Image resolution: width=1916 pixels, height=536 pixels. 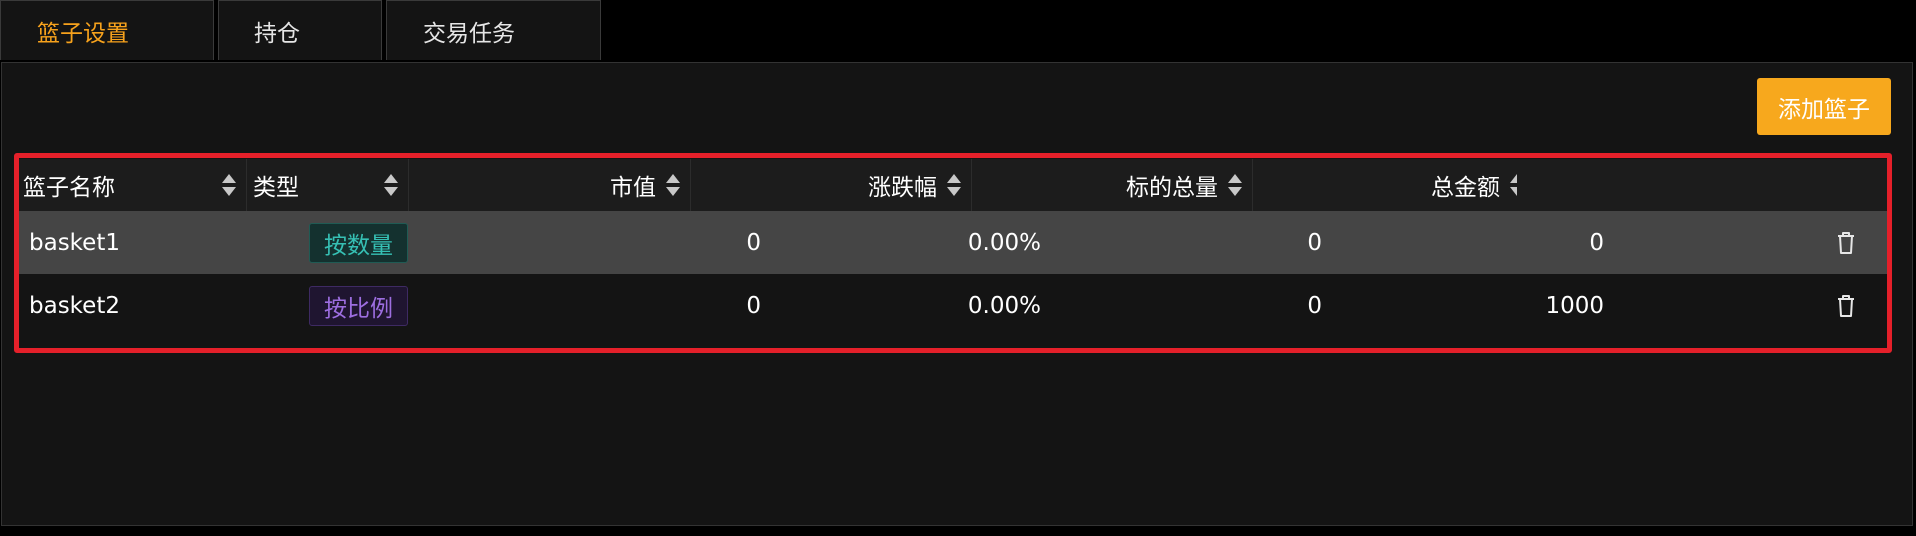 I want to click on column-header-type: 类型, so click(x=328, y=185).